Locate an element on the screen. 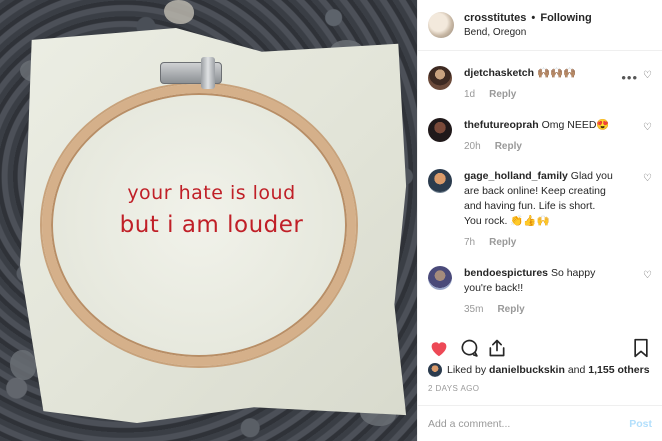  comment-body: djetchasketch 🙌🏽🙌🏽🙌🏽 1d Reply is located at coordinates (539, 84).